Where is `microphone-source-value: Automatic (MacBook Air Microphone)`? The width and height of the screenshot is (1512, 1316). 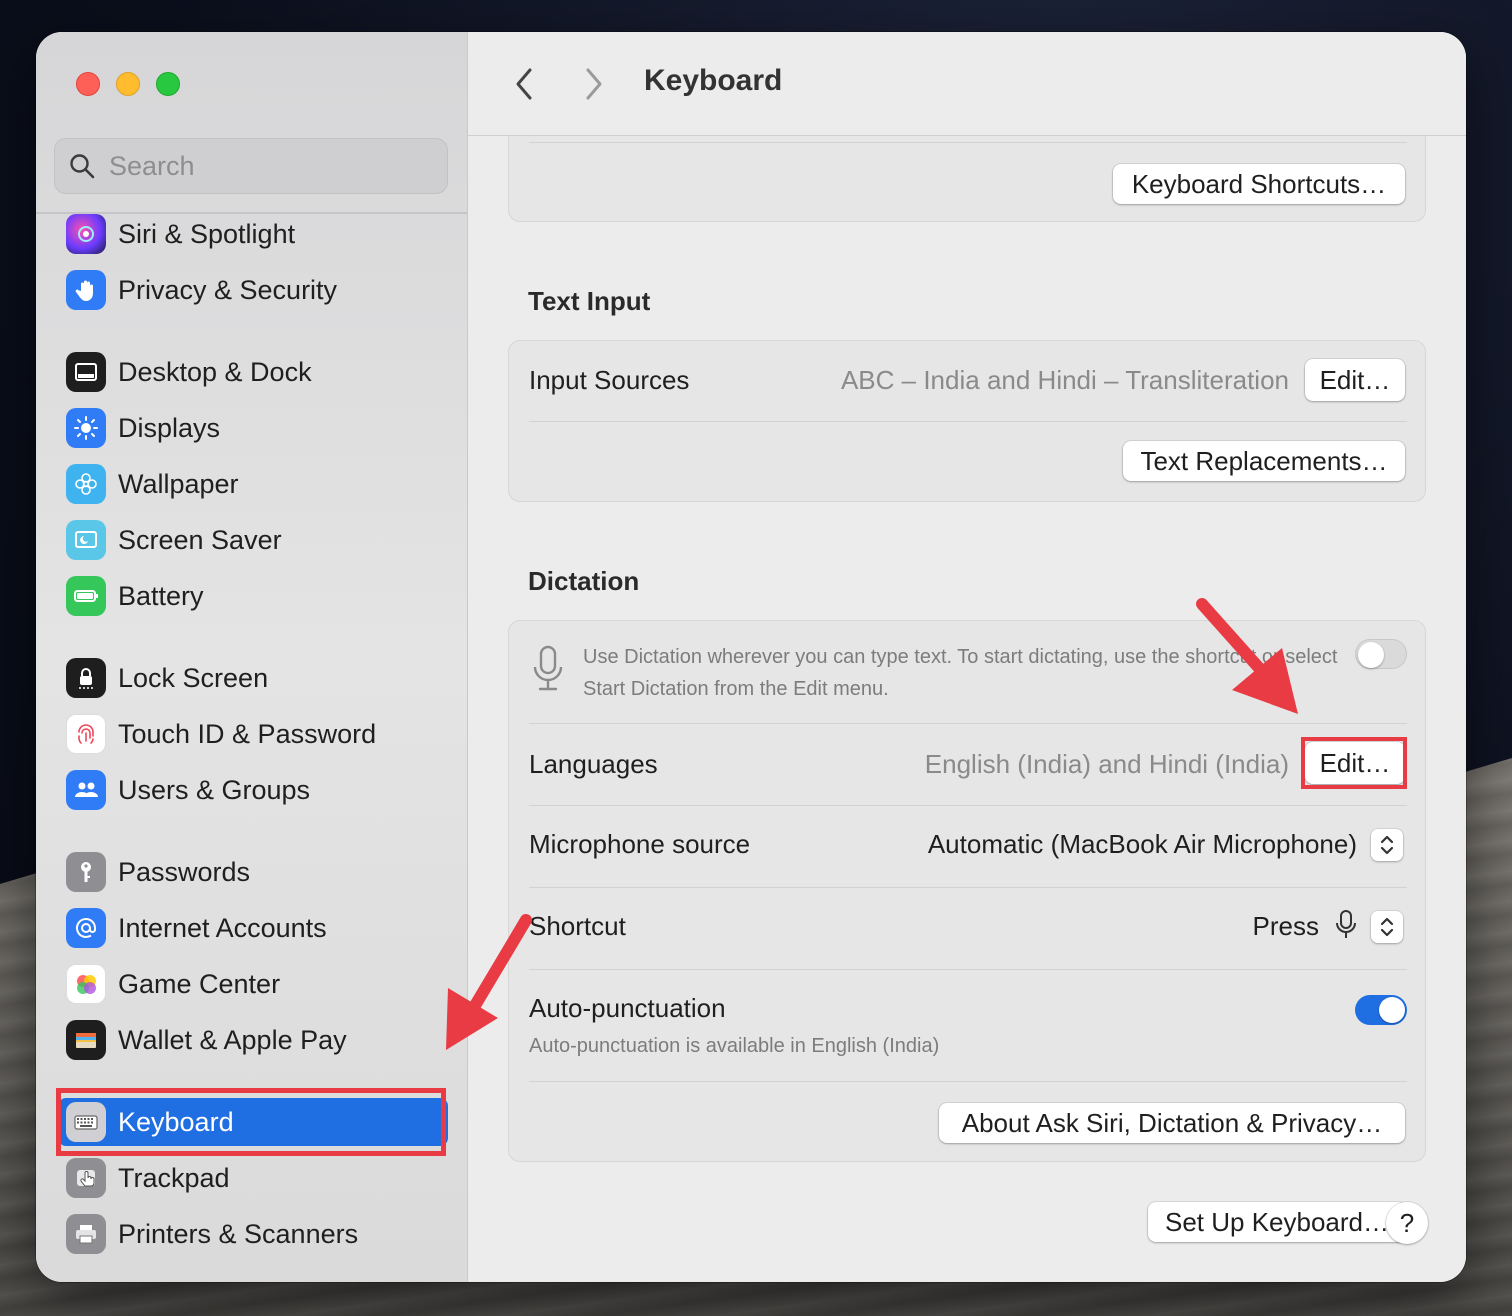
microphone-source-value: Automatic (MacBook Air Microphone) is located at coordinates (1142, 844).